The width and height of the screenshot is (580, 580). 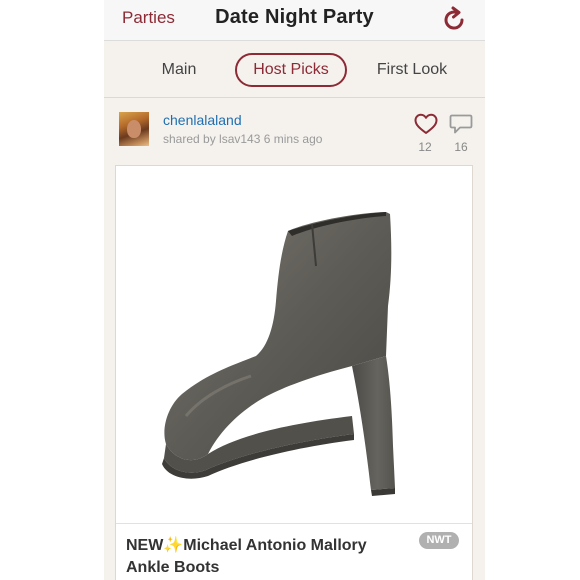 I want to click on navigation-bar: Parties Date Night Party, so click(x=294, y=20).